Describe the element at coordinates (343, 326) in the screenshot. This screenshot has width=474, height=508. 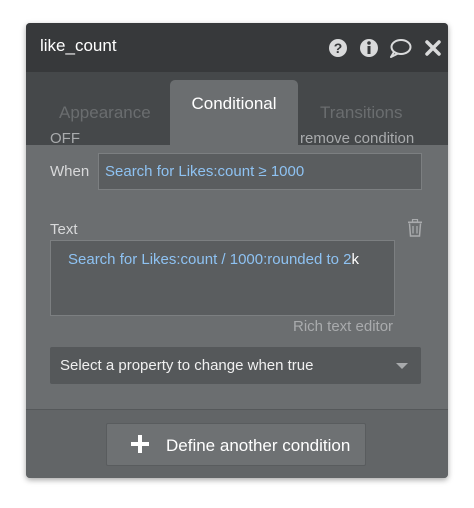
I see `rich-text-editor-link: Rich text editor` at that location.